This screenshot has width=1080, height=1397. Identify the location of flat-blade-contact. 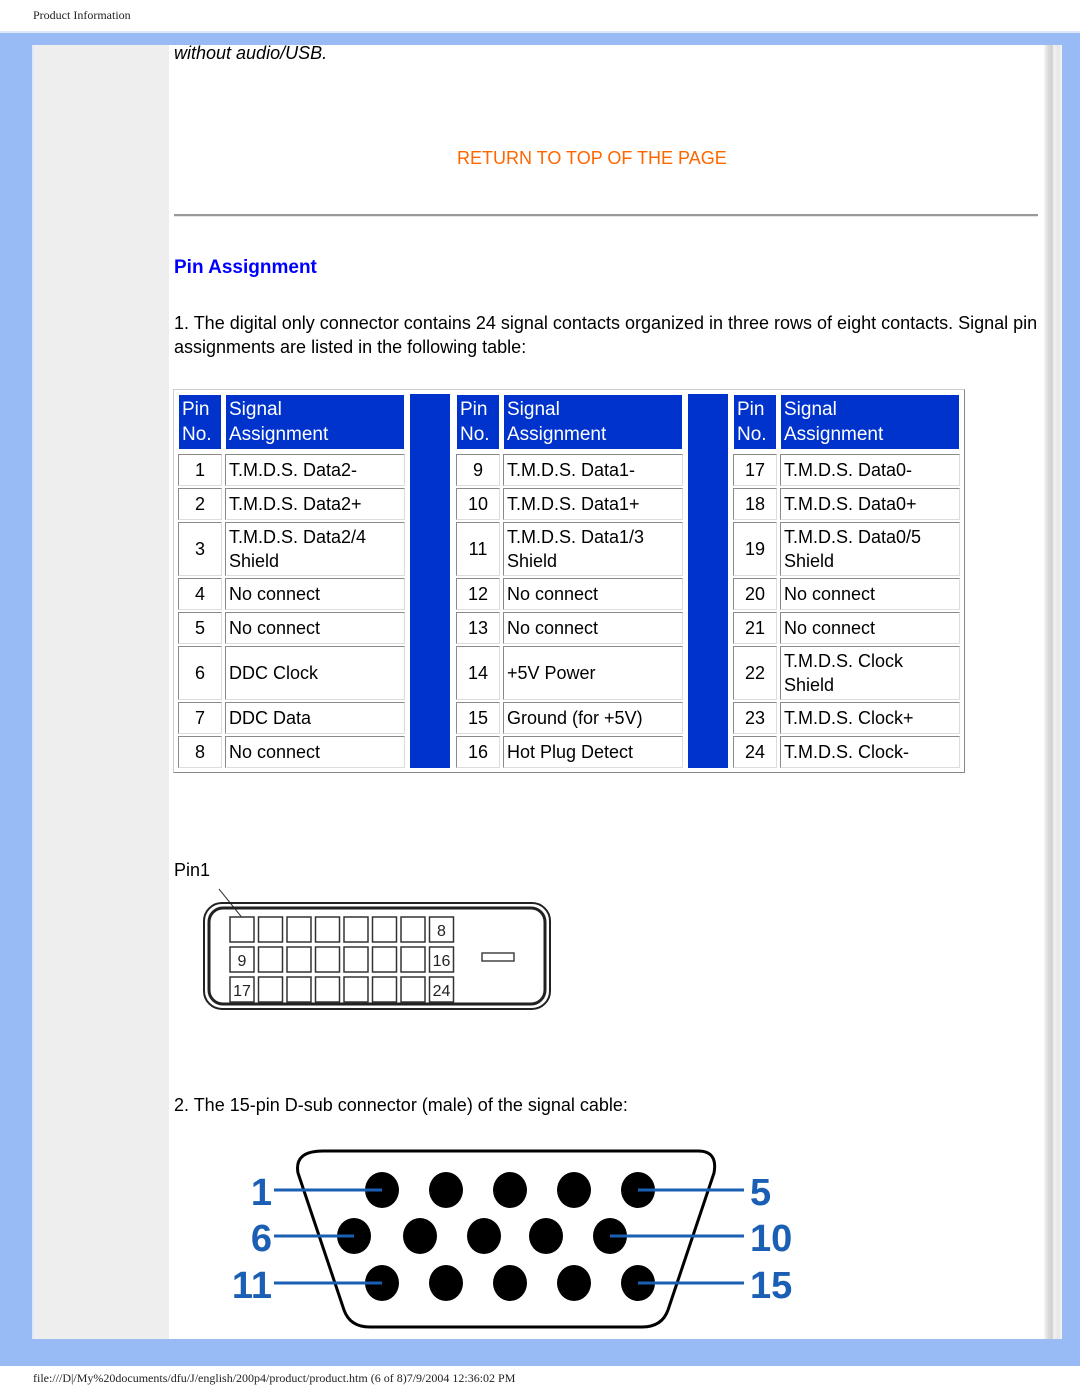
(498, 957).